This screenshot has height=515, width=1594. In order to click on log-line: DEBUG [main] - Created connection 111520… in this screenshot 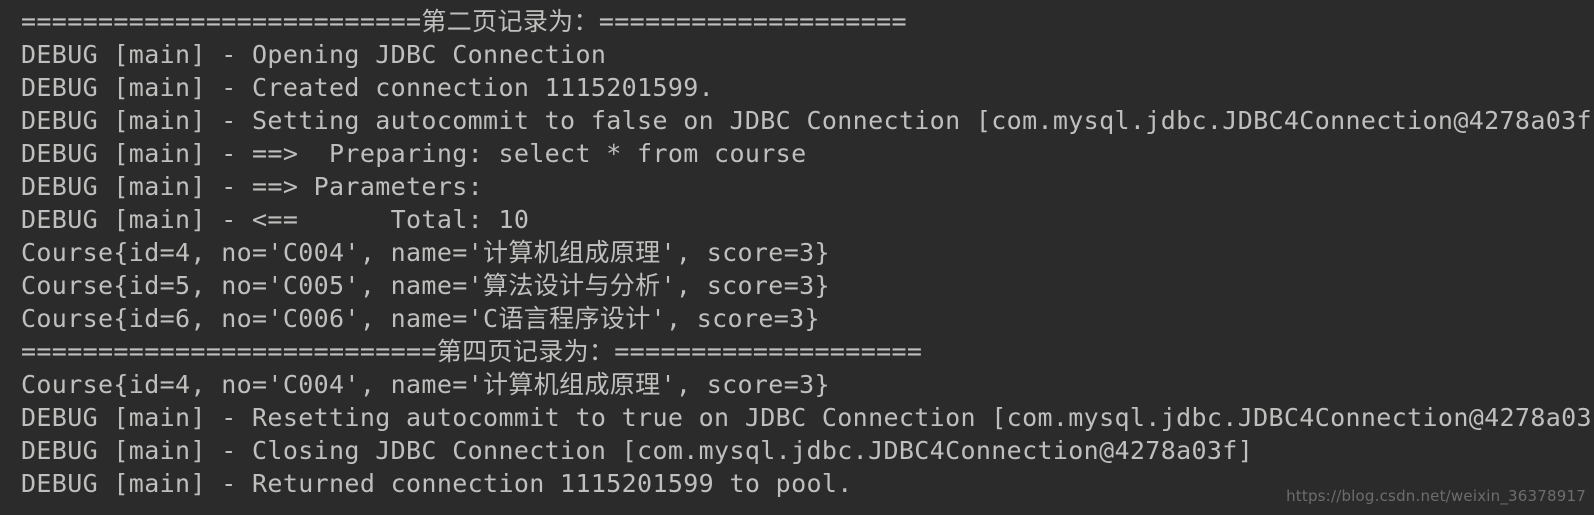, I will do `click(368, 87)`.